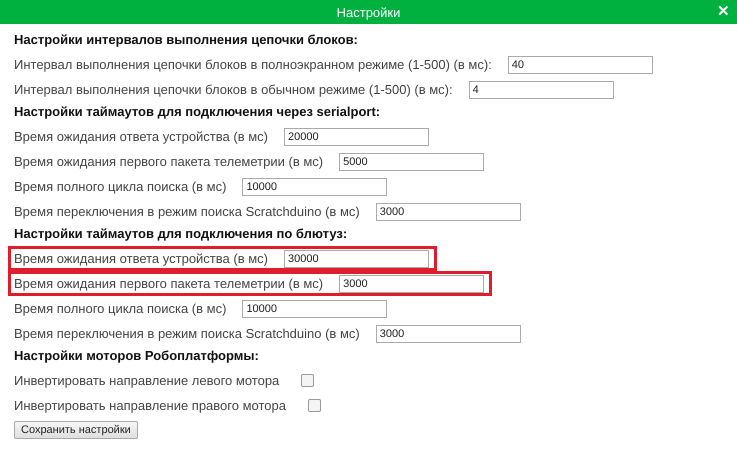 Image resolution: width=737 pixels, height=456 pixels. I want to click on field-label: Интервал выполнения цепочки блоков в полноэкранном режиме (1-500) (в мс):, so click(253, 64).